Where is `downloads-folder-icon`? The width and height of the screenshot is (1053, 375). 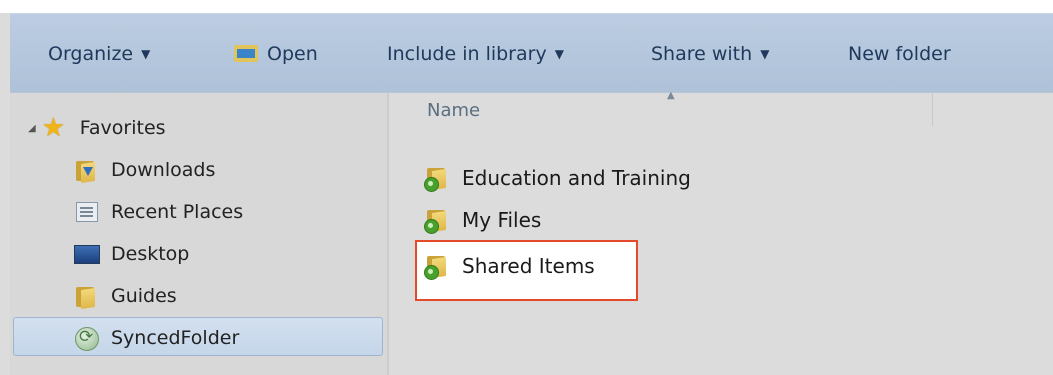
downloads-folder-icon is located at coordinates (86, 170).